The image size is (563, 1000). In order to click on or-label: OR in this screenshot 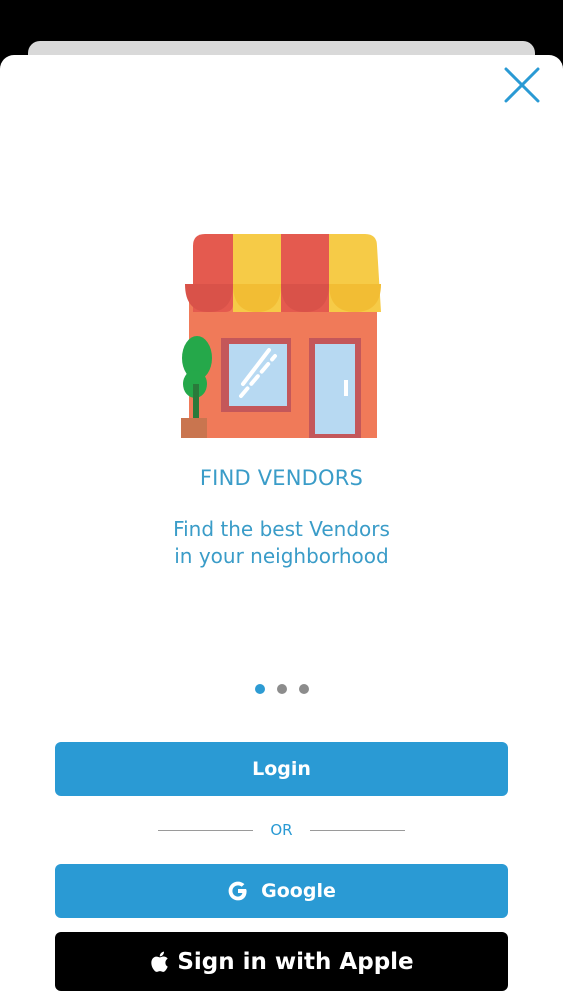, I will do `click(281, 830)`.